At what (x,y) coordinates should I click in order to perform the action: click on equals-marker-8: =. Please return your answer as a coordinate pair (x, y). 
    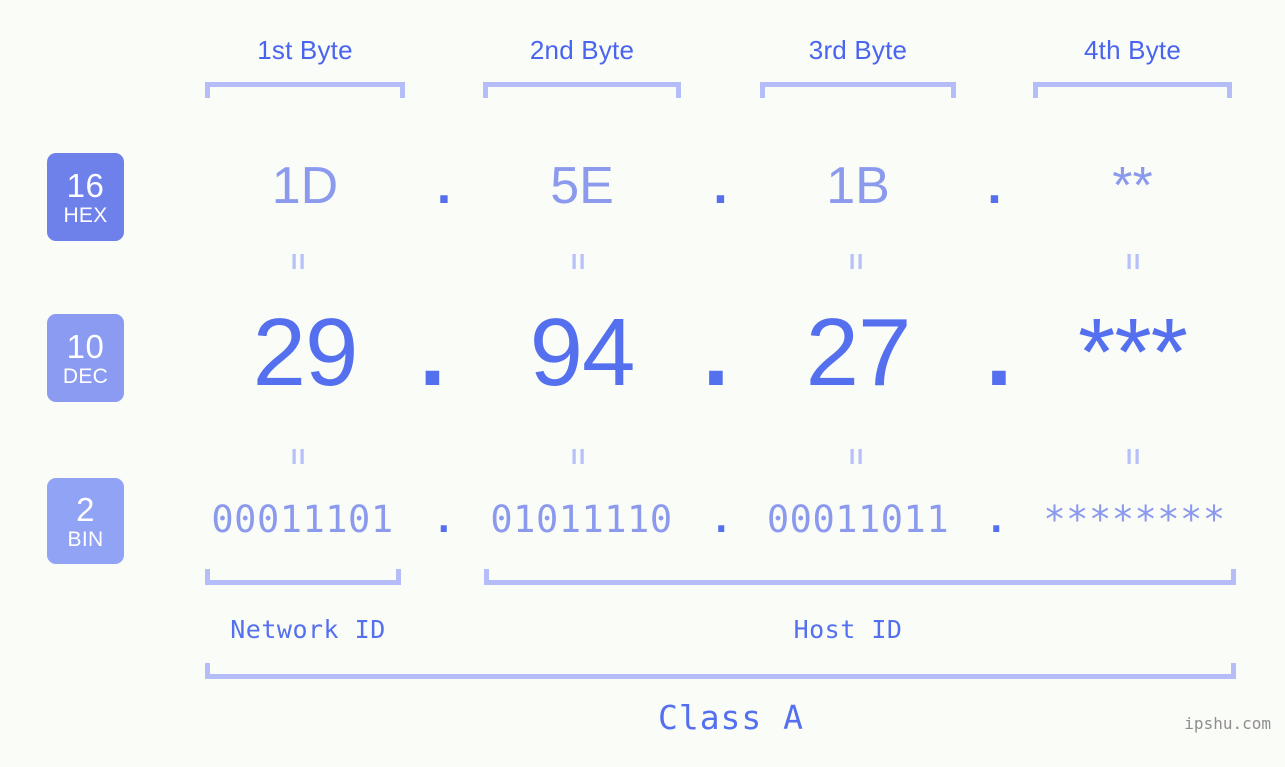
    Looking at the image, I should click on (1133, 456).